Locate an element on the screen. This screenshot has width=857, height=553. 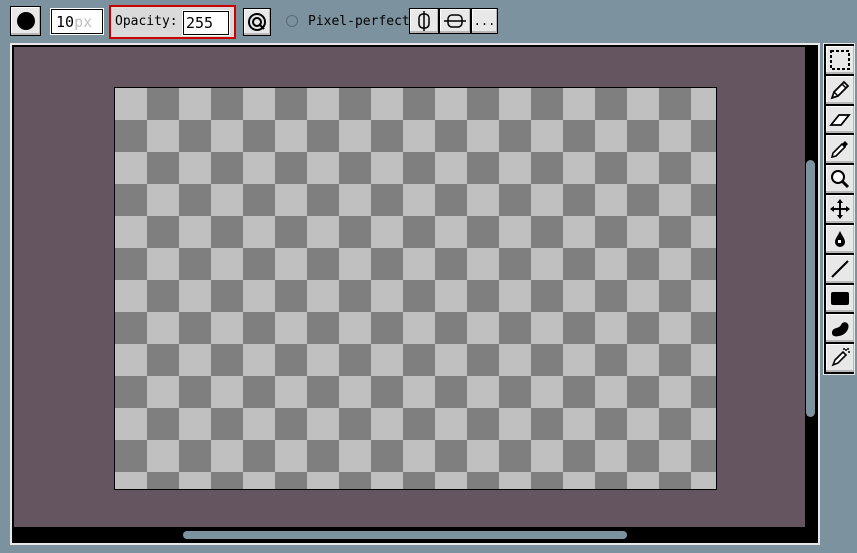
pencil-icon is located at coordinates (840, 90).